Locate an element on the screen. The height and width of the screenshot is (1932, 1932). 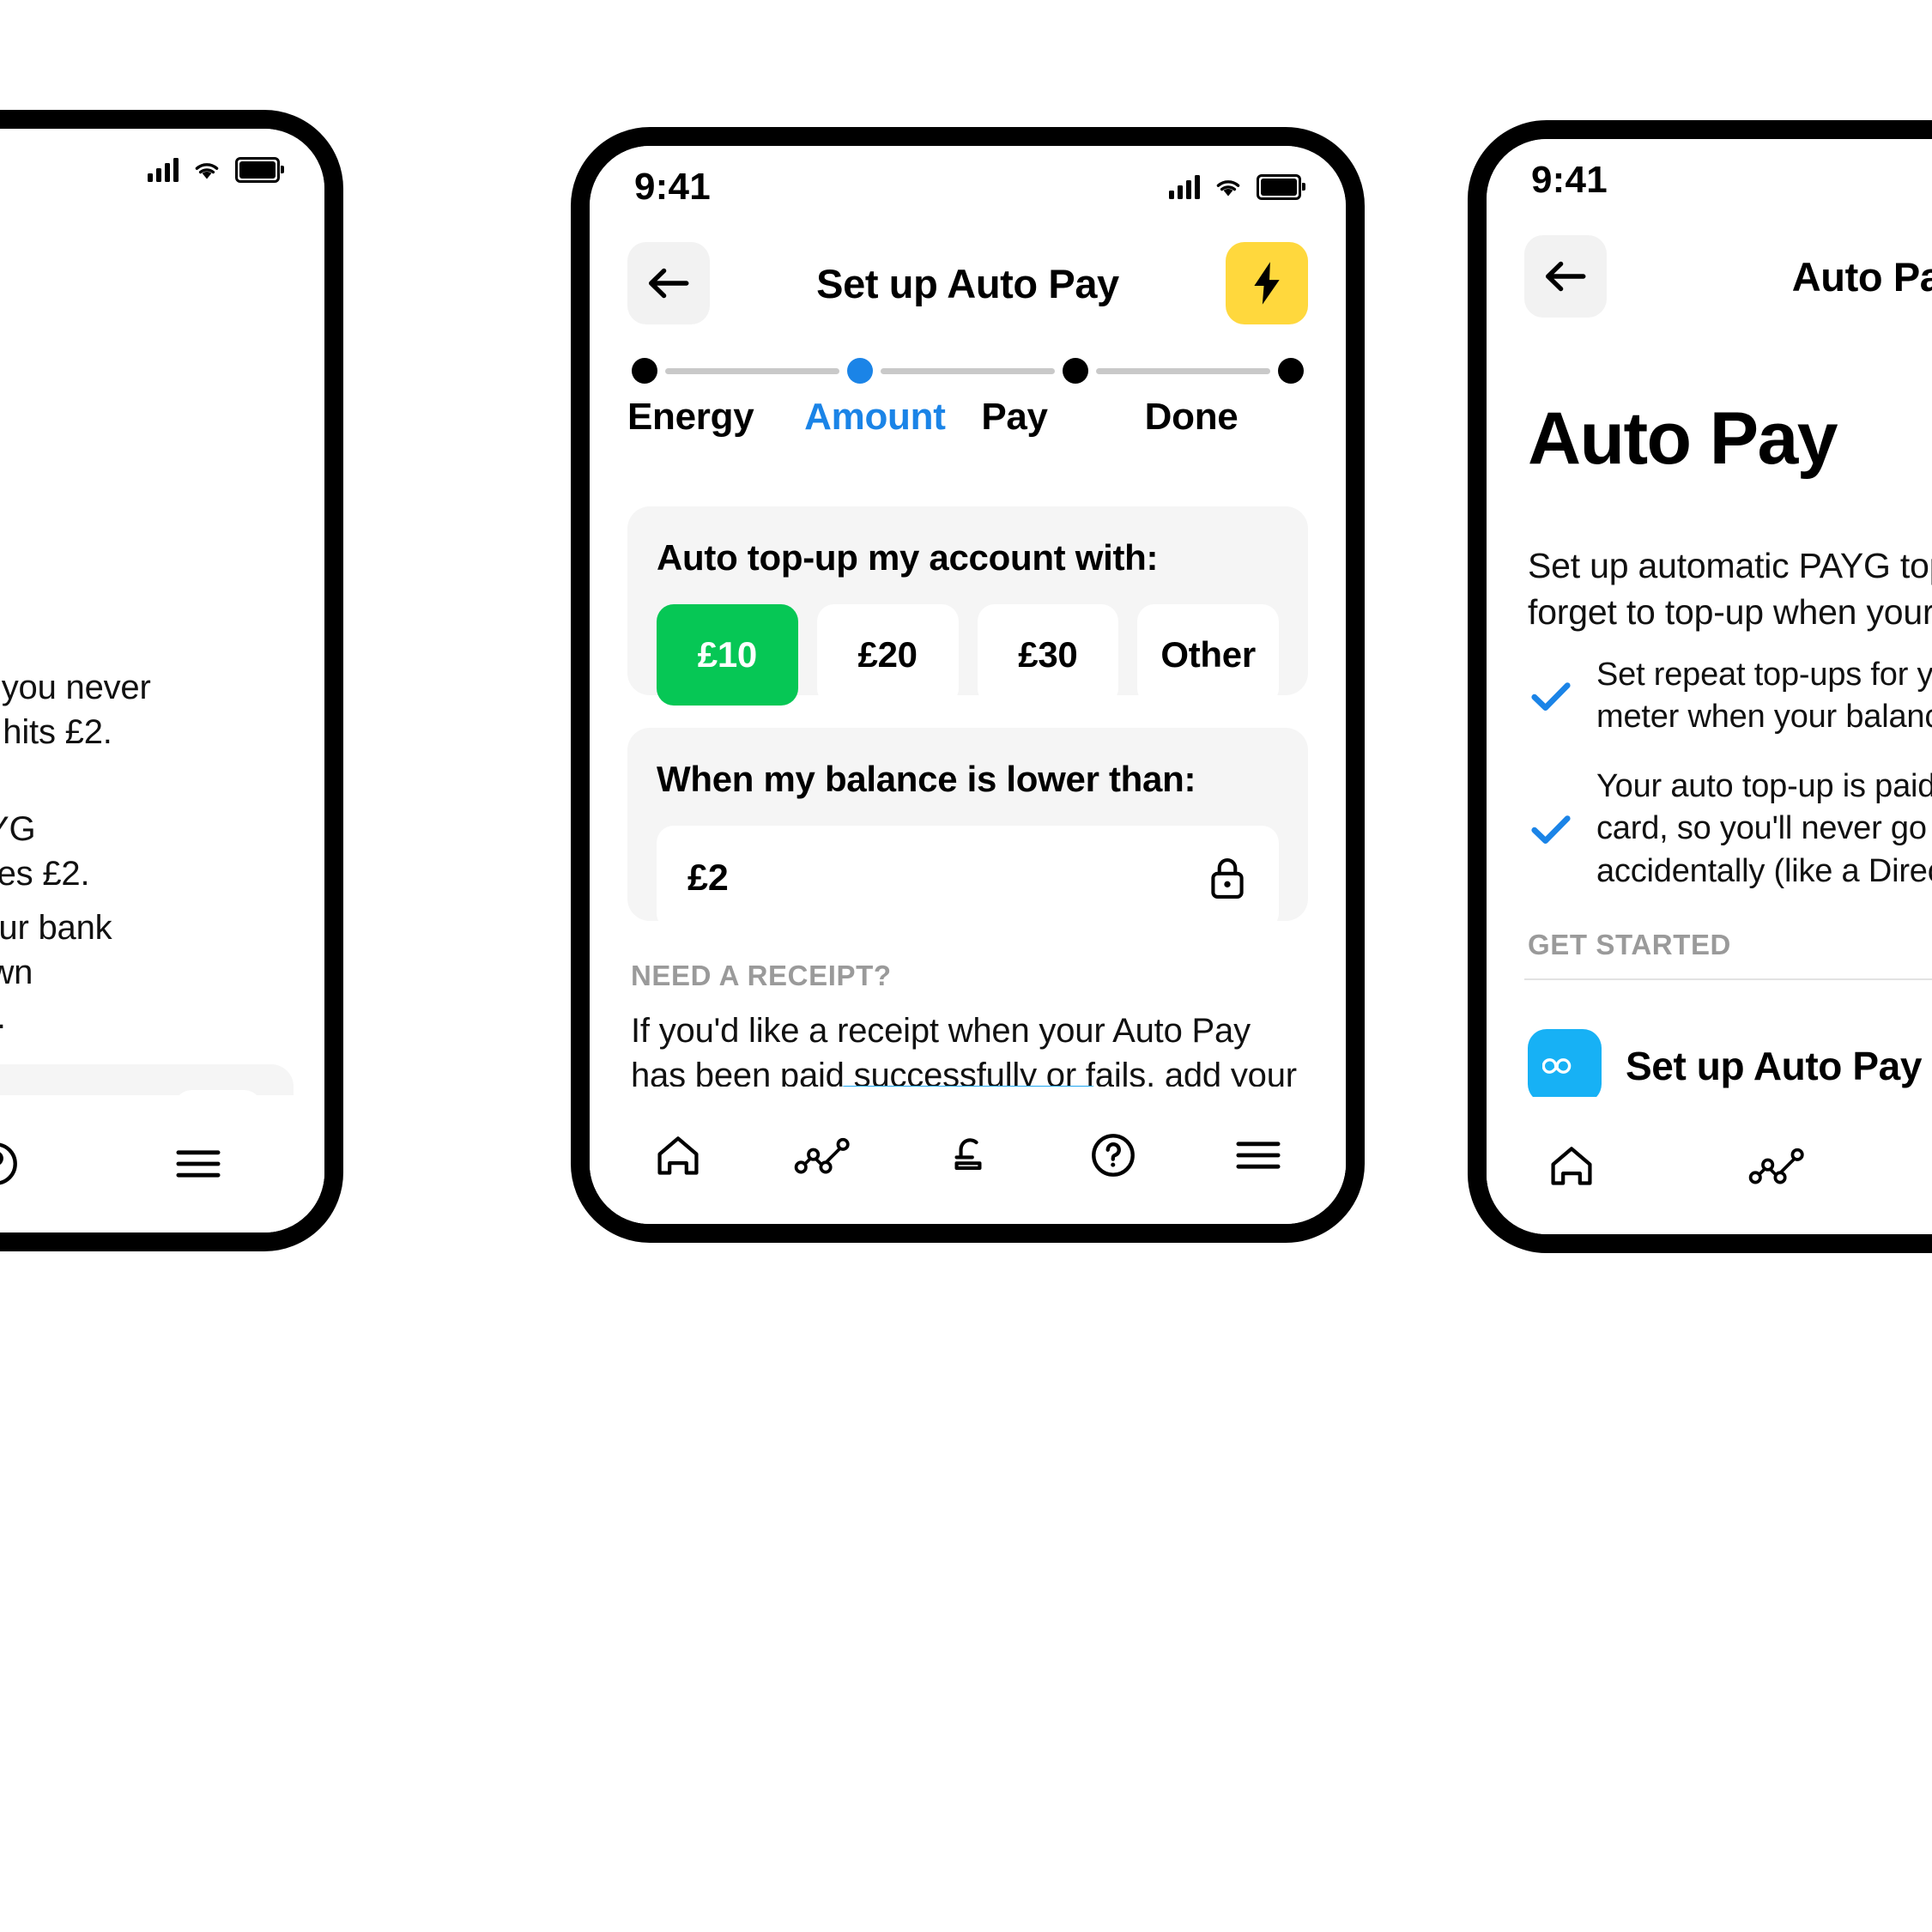
amount-options: £10 £20 £30 Other is located at coordinates (968, 655).